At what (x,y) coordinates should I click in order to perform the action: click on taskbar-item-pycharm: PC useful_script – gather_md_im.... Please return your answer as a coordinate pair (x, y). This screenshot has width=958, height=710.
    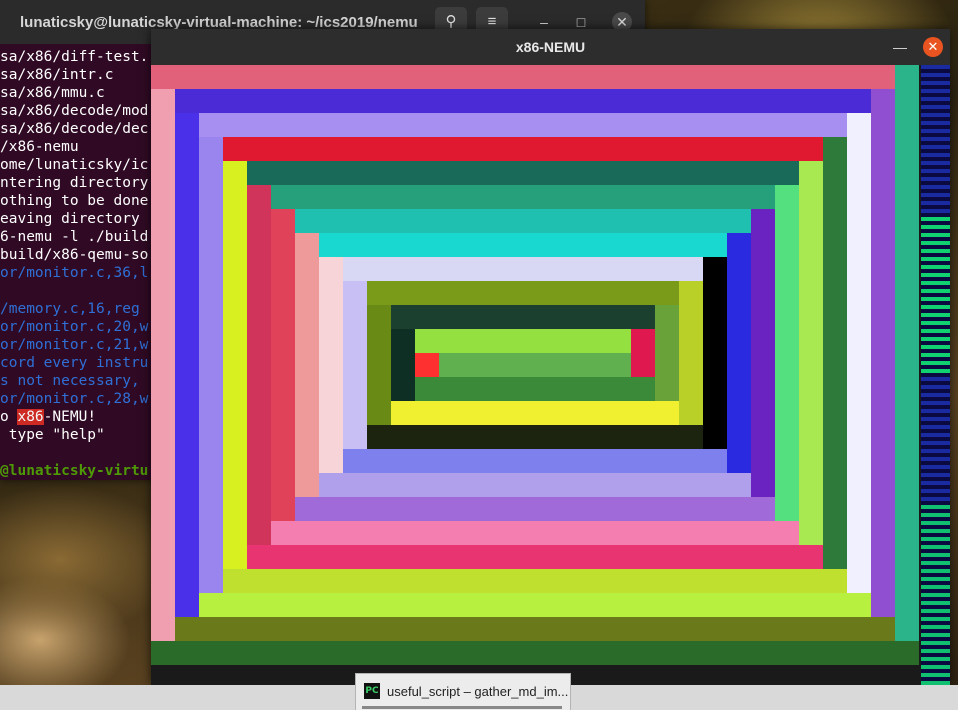
    Looking at the image, I should click on (463, 691).